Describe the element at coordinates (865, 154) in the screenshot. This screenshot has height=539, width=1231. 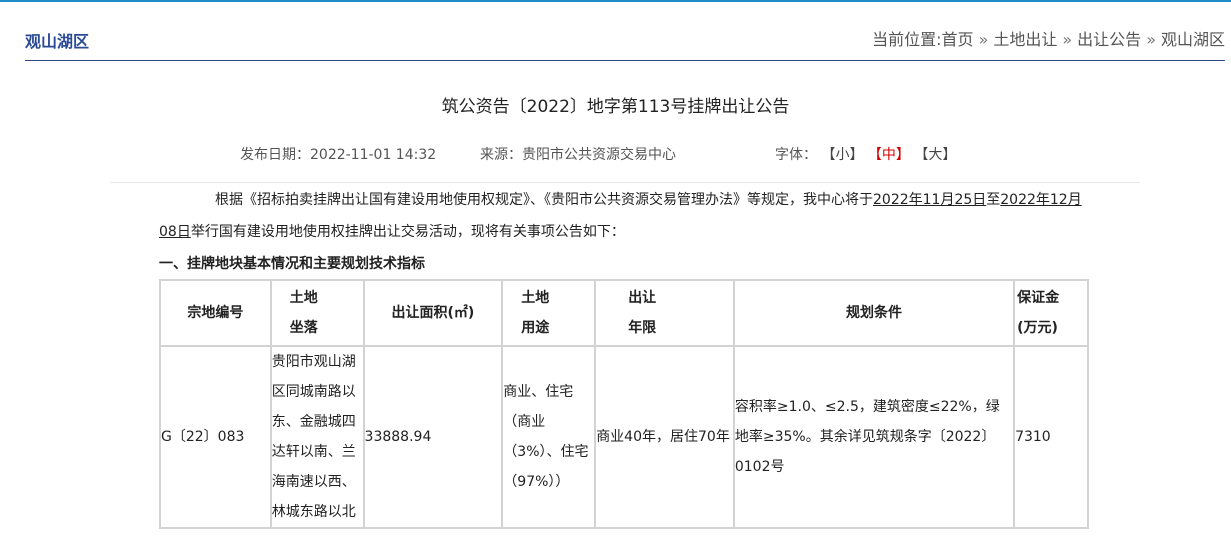
I see `font-size-switcher: 字体： 【小】 【中】 【大】` at that location.